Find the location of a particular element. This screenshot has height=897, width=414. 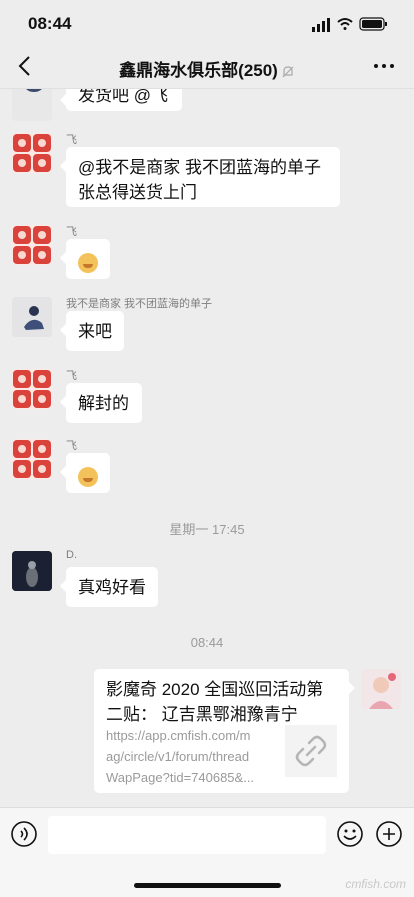

sender-name: D. is located at coordinates (71, 555).